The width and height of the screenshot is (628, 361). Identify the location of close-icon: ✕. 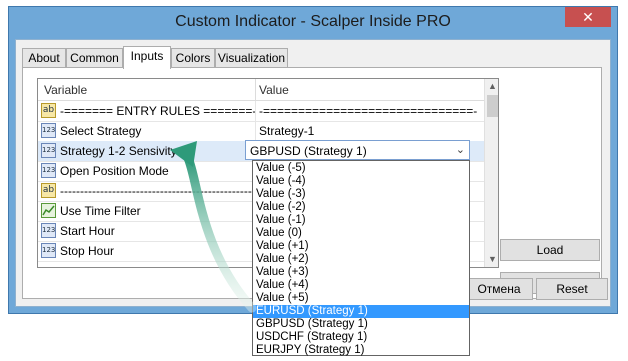
(588, 17).